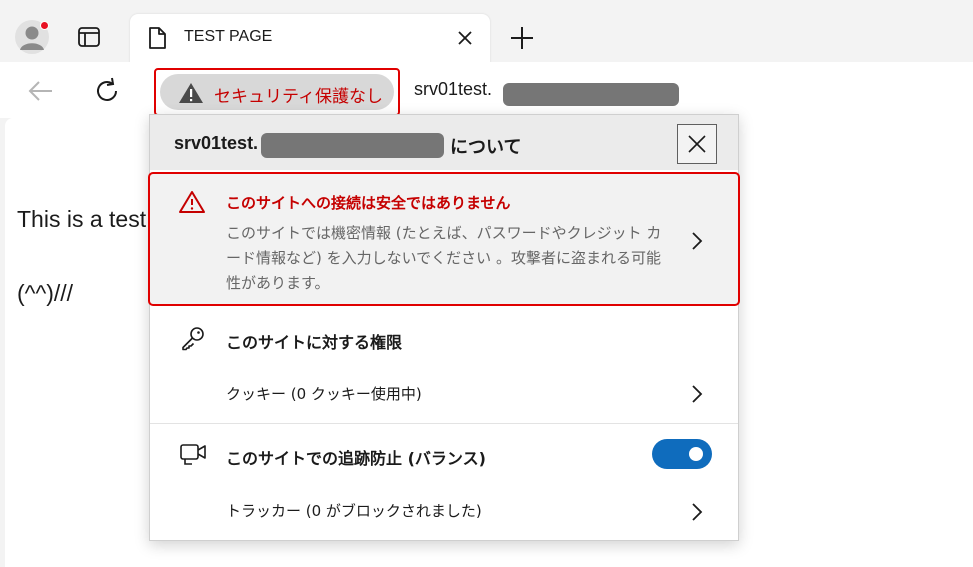  Describe the element at coordinates (45, 293) in the screenshot. I see `page-text-line: (^^)///` at that location.